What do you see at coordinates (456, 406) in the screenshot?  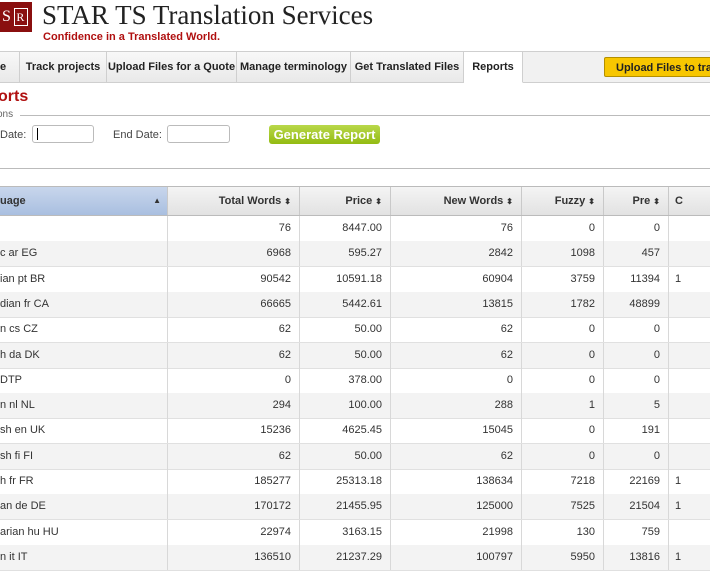 I see `cell-new: 288` at bounding box center [456, 406].